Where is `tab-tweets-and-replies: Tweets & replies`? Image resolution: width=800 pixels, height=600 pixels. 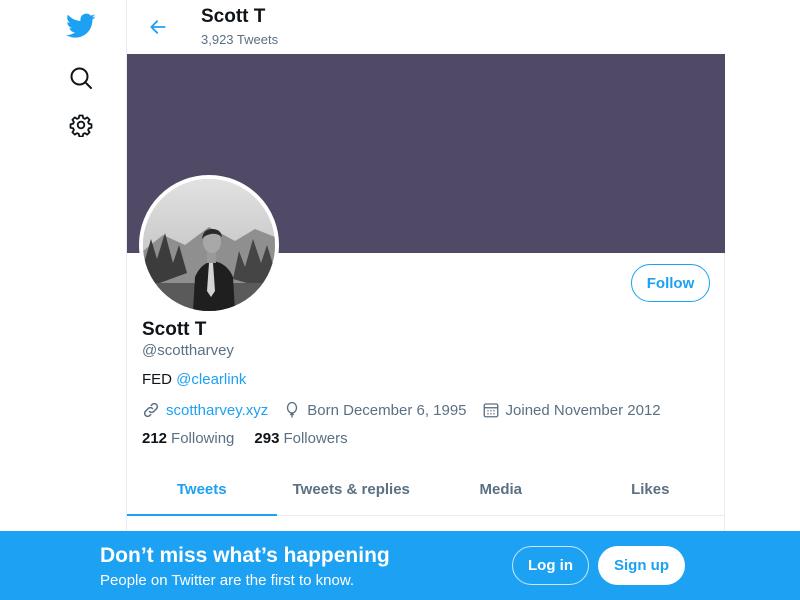 tab-tweets-and-replies: Tweets & replies is located at coordinates (352, 489).